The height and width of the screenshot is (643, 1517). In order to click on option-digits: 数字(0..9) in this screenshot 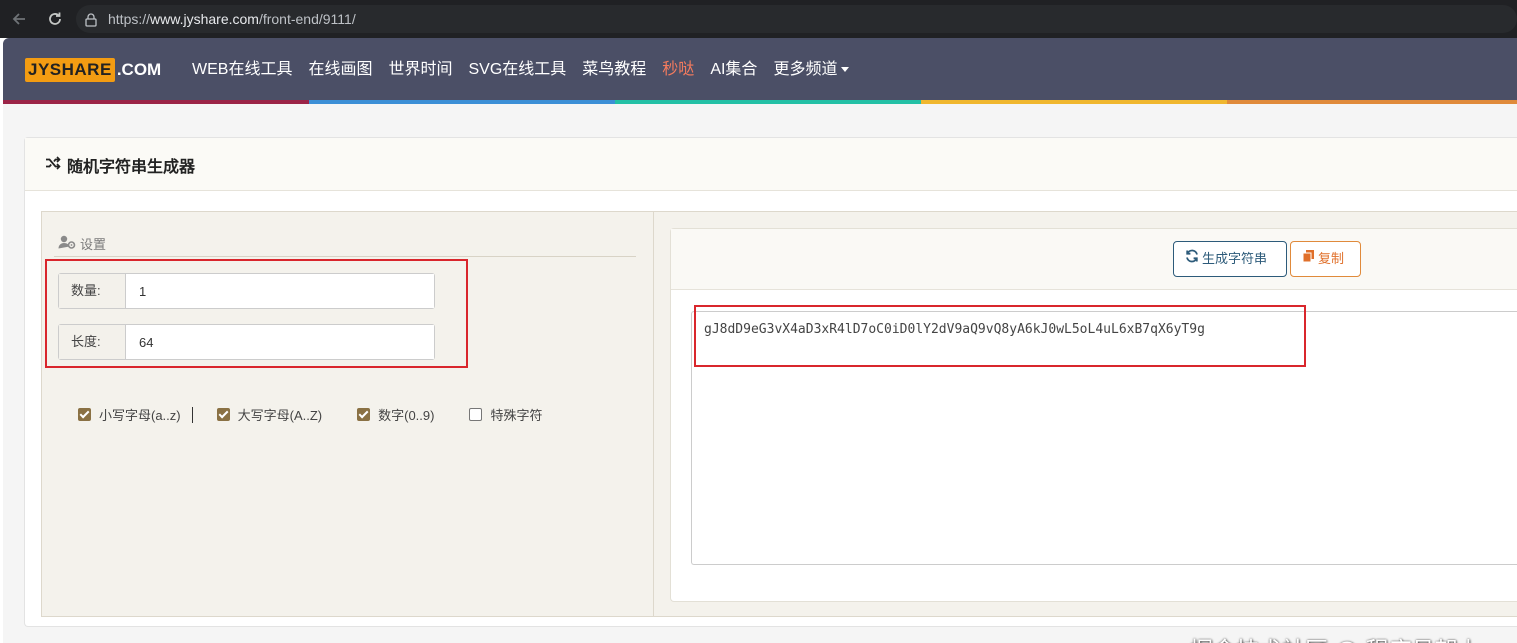, I will do `click(395, 414)`.